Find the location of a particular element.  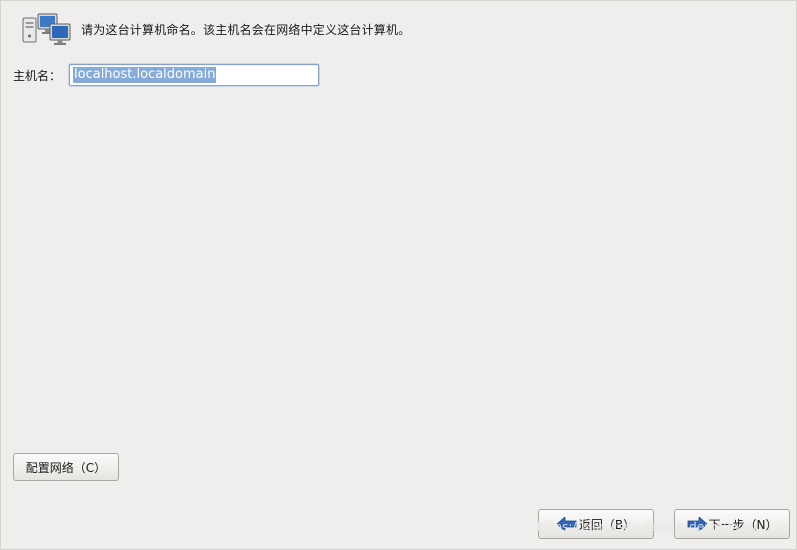

arrow-right-icon is located at coordinates (697, 524).